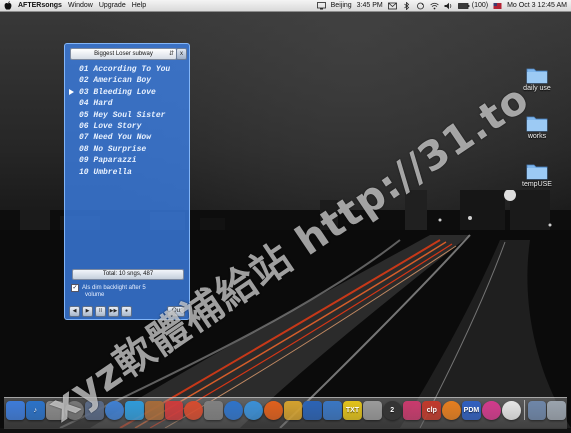 Image resolution: width=571 pixels, height=433 pixels. I want to click on pause-button: II, so click(100, 311).